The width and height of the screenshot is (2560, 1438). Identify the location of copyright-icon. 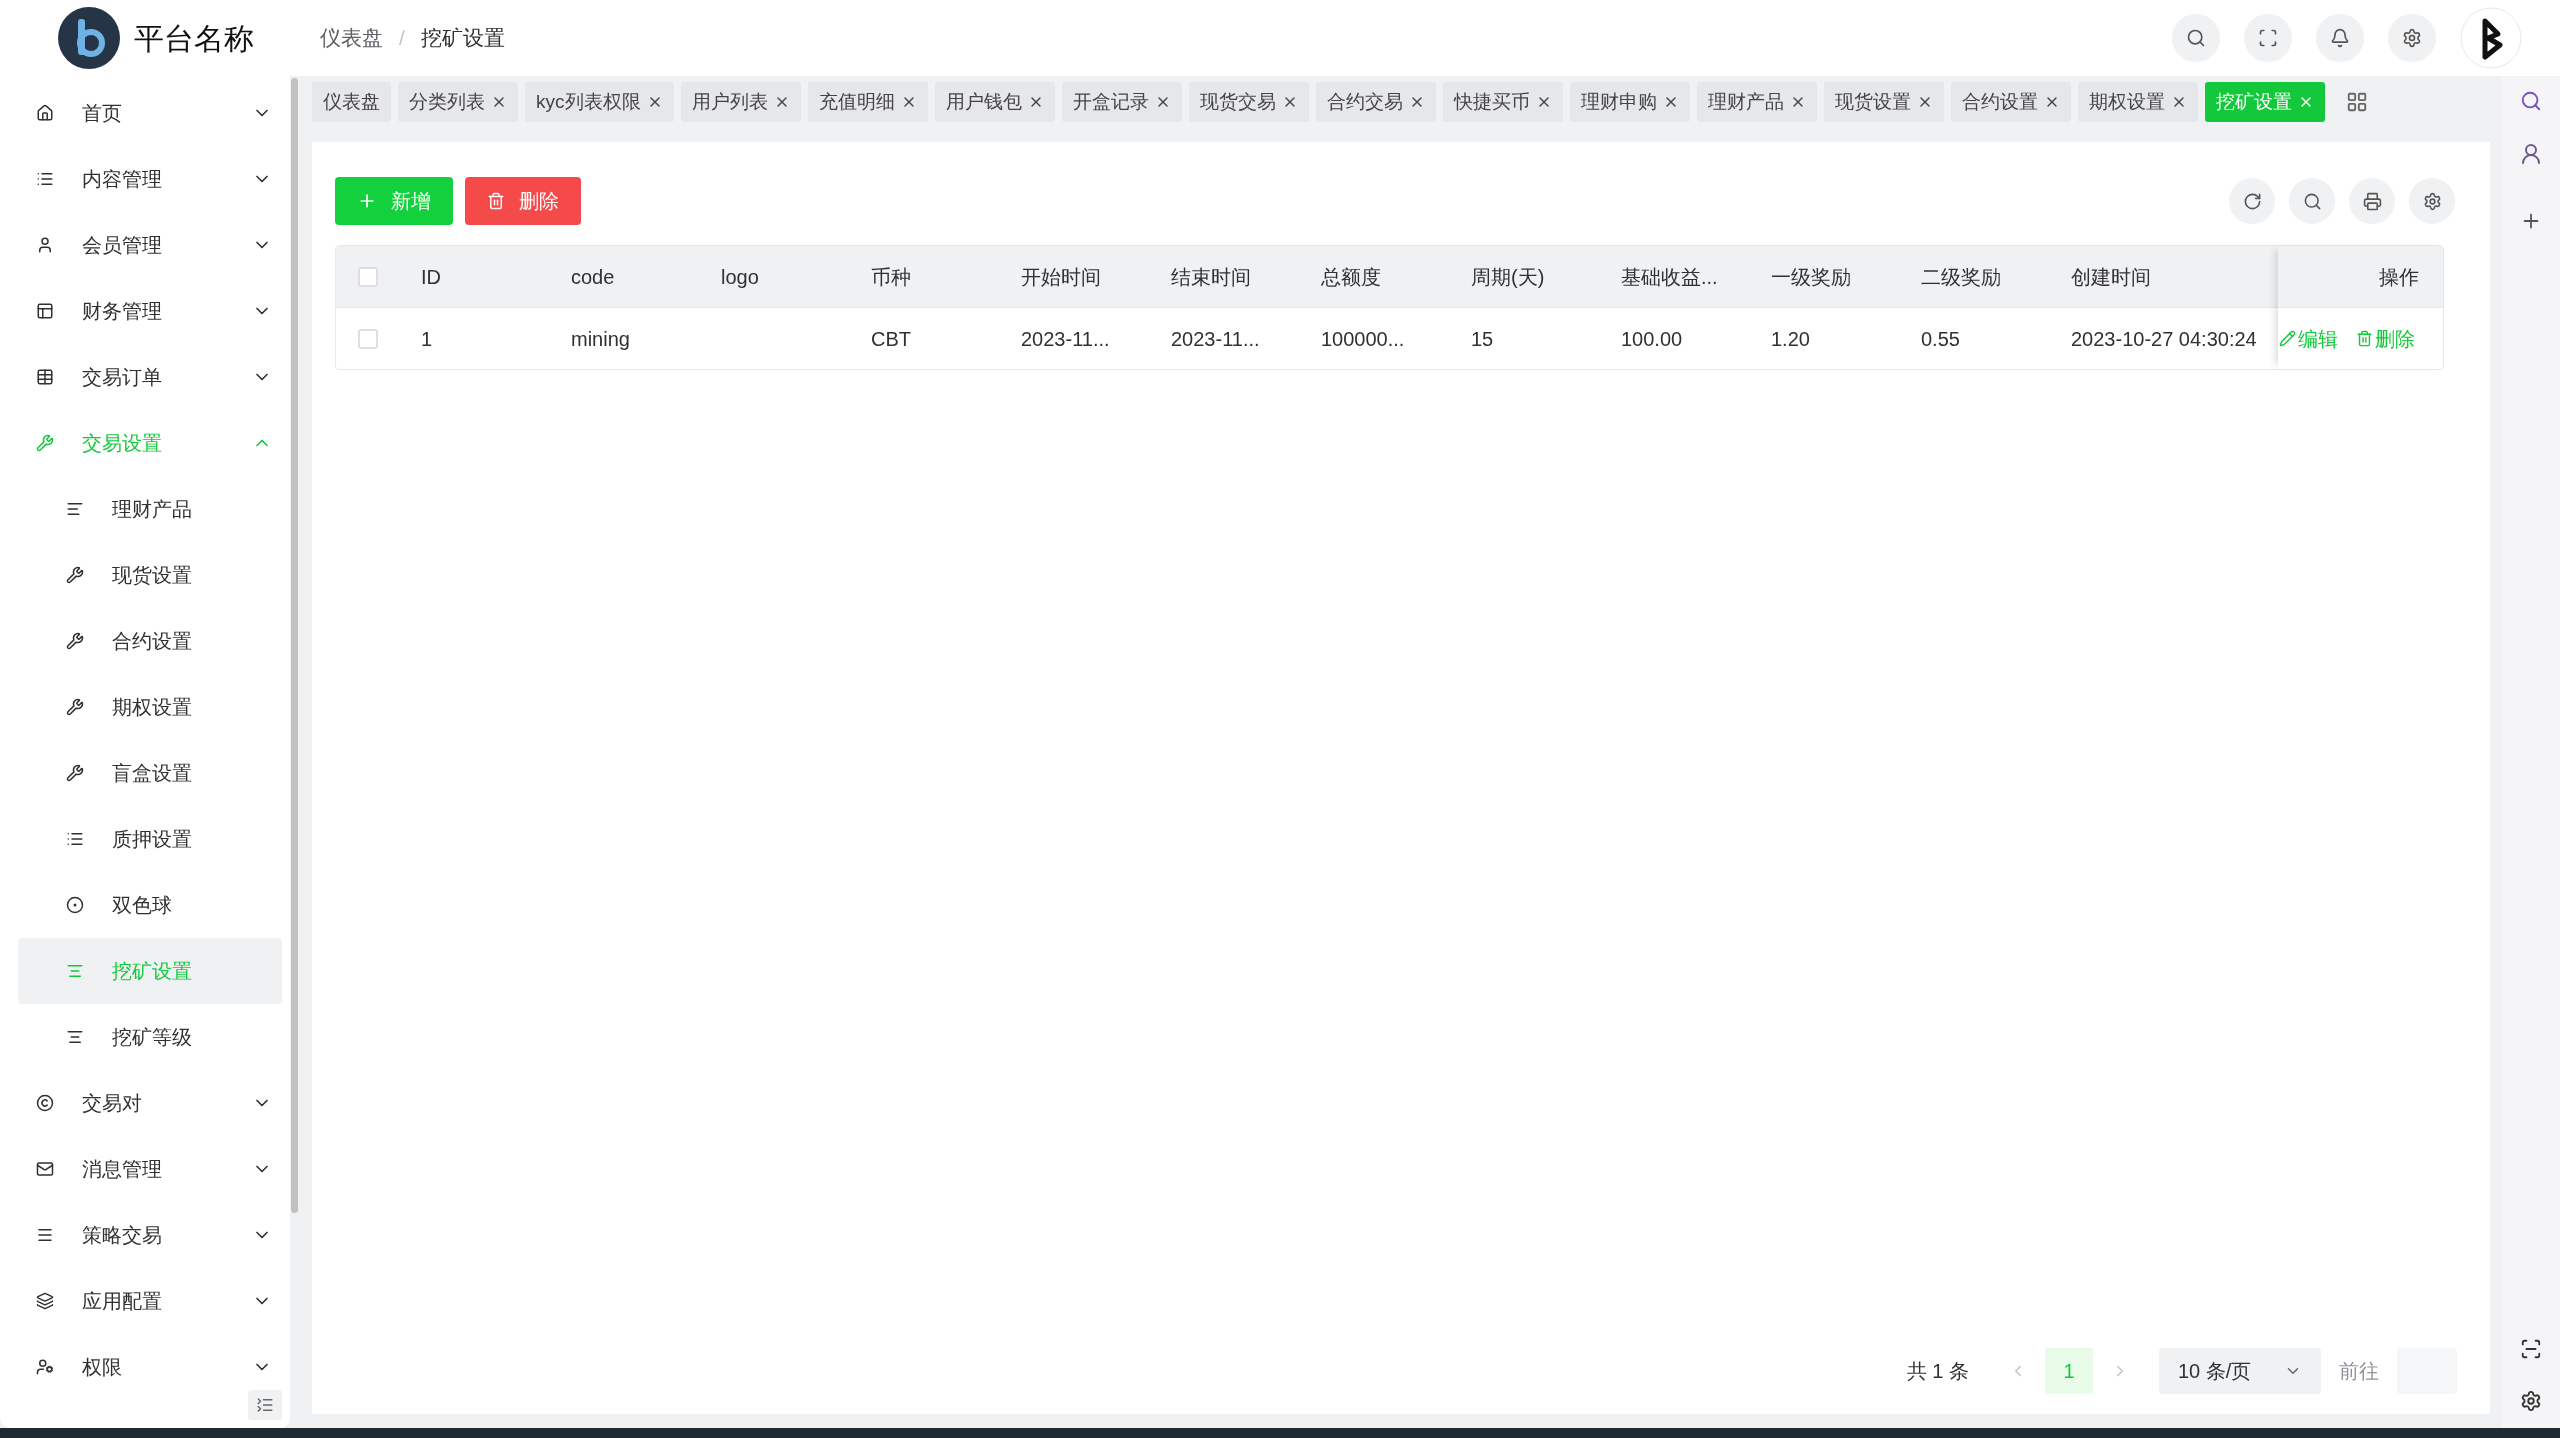
(45, 1103).